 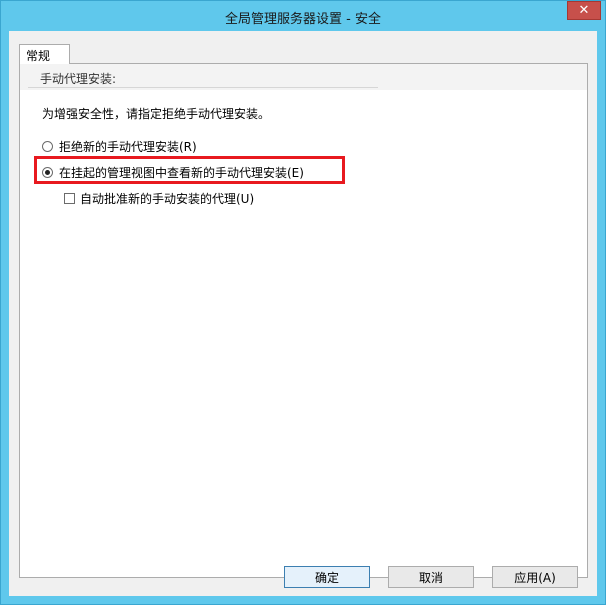 What do you see at coordinates (78, 79) in the screenshot?
I see `section-heading: 手动代理安装:` at bounding box center [78, 79].